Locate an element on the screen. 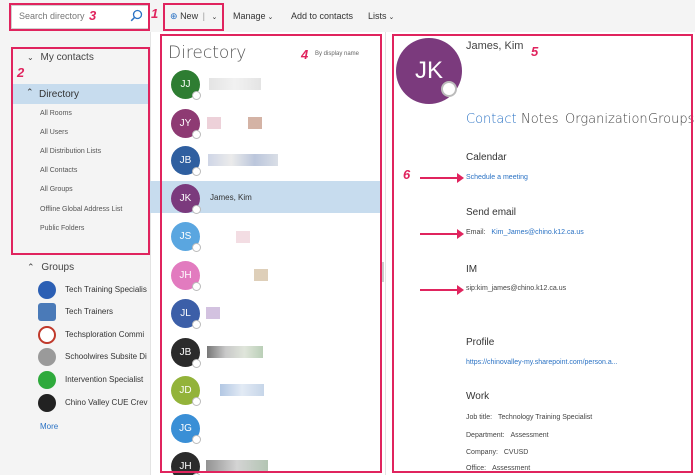 The image size is (695, 475). group-label: Tech Trainers is located at coordinates (89, 311).